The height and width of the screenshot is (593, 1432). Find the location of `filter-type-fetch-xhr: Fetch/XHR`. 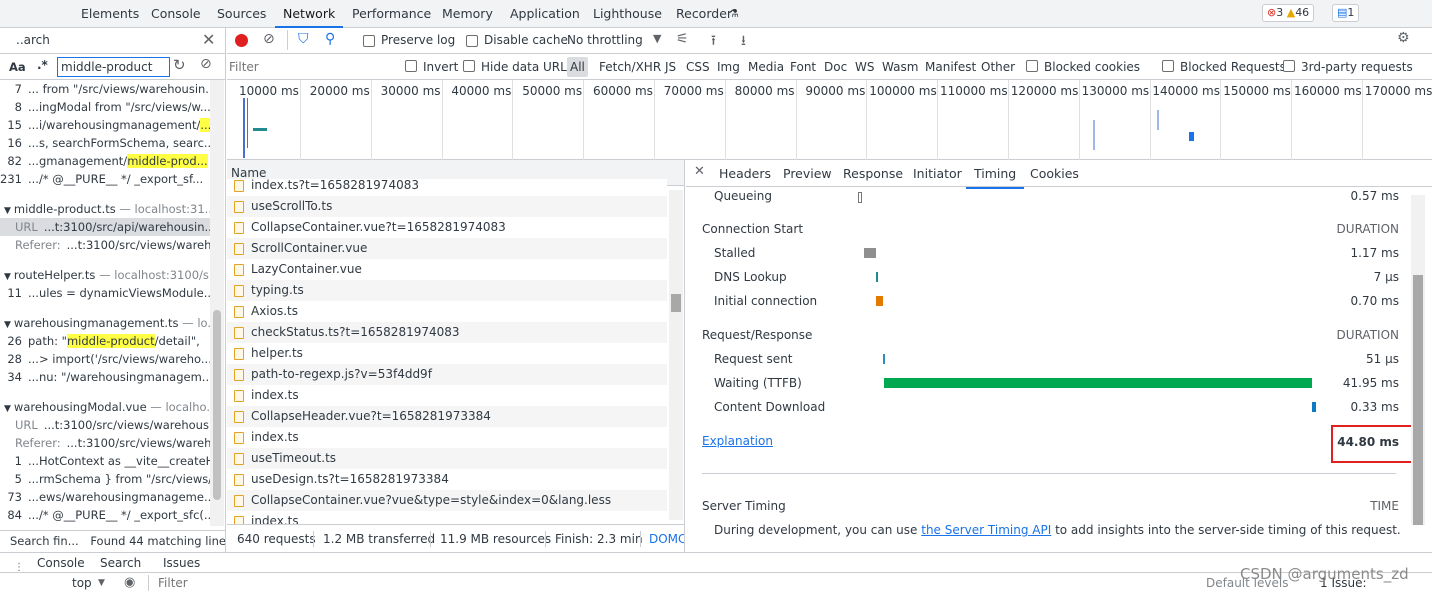

filter-type-fetch-xhr: Fetch/XHR is located at coordinates (630, 67).